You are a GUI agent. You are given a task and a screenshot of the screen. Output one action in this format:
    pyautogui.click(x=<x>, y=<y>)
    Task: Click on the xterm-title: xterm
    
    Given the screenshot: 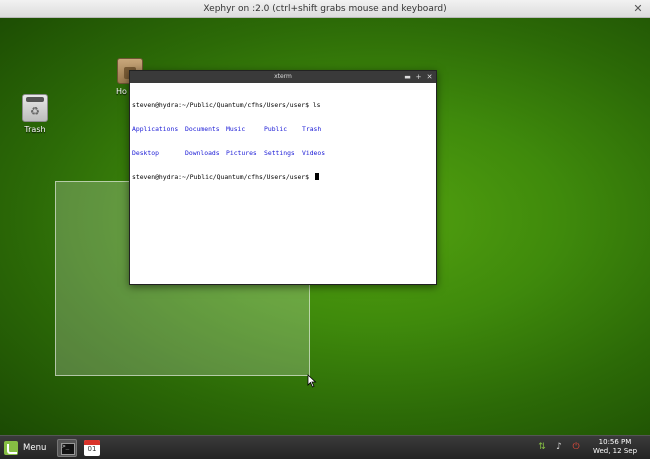 What is the action you would take?
    pyautogui.click(x=283, y=76)
    